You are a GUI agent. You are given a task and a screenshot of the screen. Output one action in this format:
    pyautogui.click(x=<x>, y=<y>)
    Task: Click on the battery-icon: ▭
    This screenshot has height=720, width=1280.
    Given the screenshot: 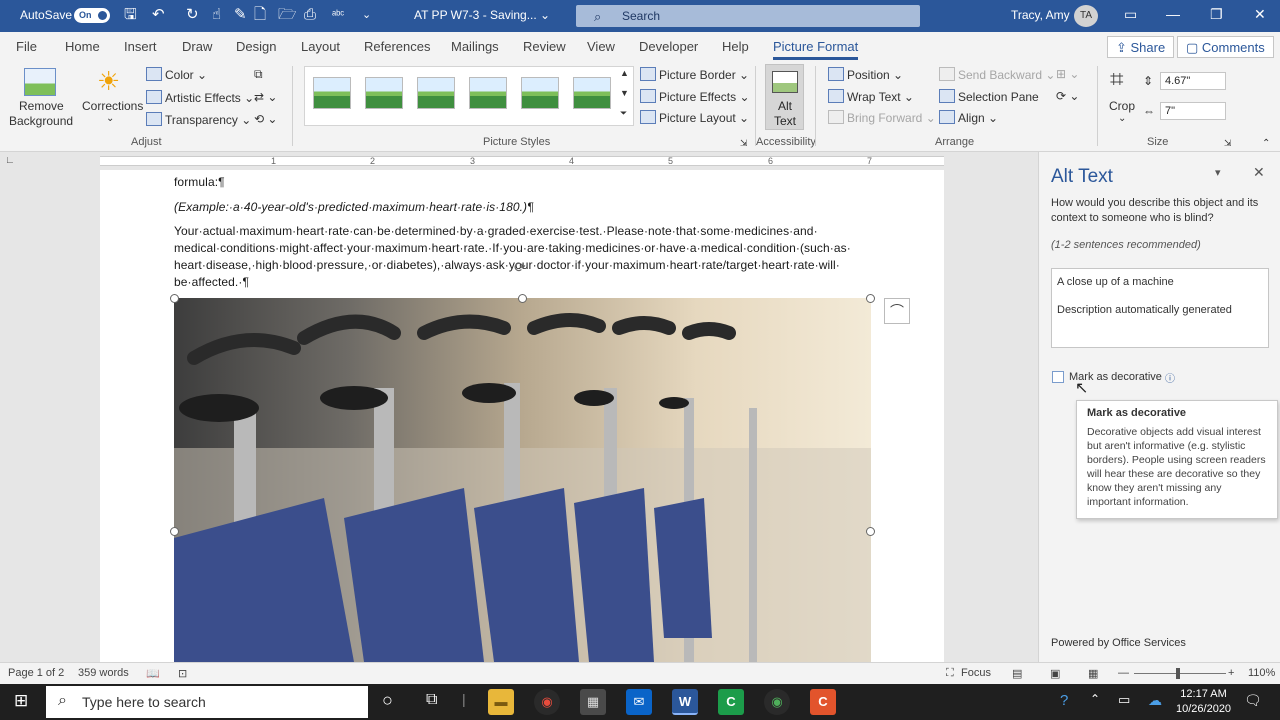 What is the action you would take?
    pyautogui.click(x=1124, y=700)
    